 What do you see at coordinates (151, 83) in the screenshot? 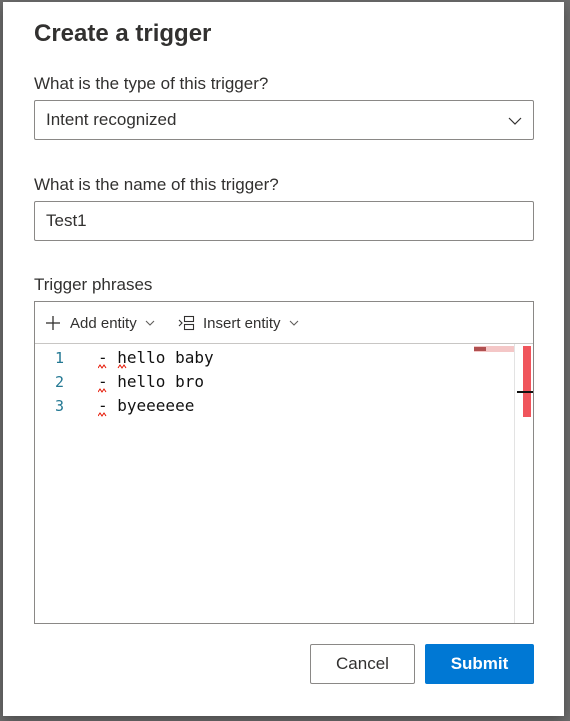
I see `trigger-type-label: What is the type of this trigger?` at bounding box center [151, 83].